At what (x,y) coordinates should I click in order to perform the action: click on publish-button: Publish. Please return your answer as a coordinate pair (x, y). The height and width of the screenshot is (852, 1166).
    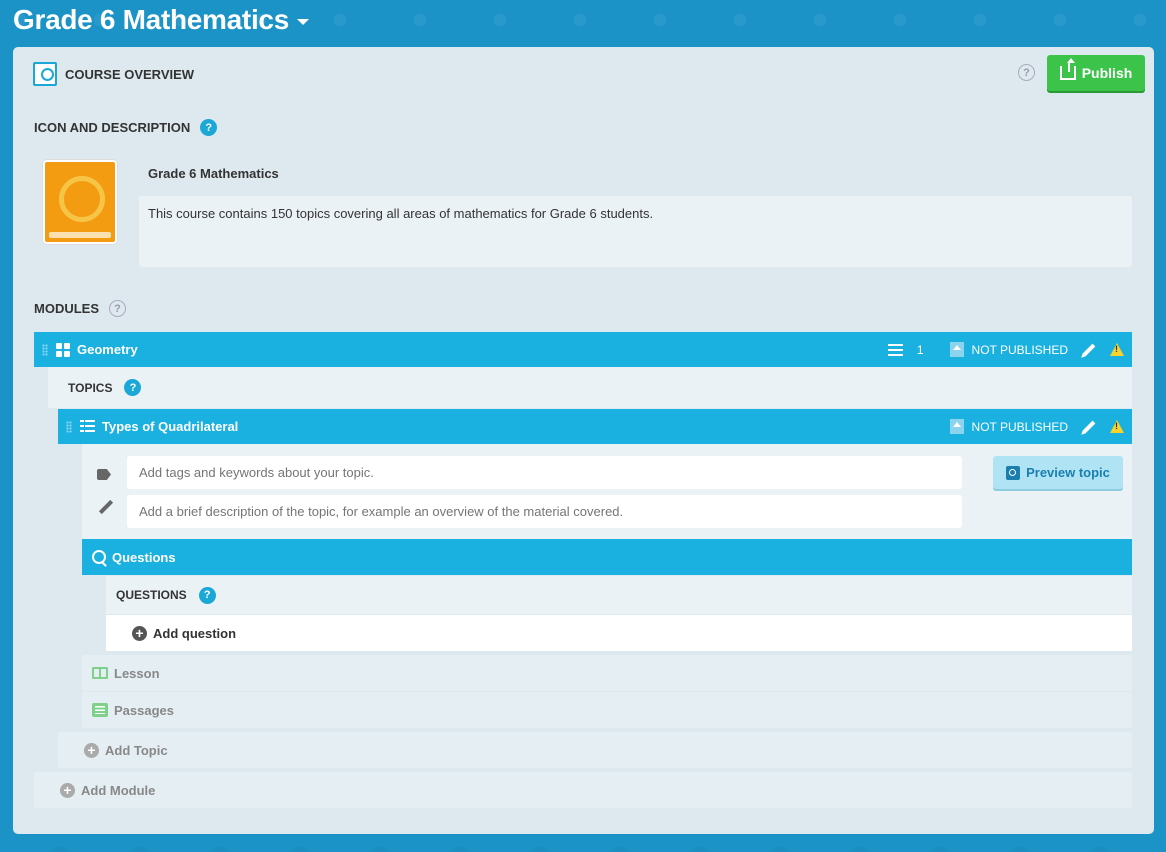
    Looking at the image, I should click on (1096, 73).